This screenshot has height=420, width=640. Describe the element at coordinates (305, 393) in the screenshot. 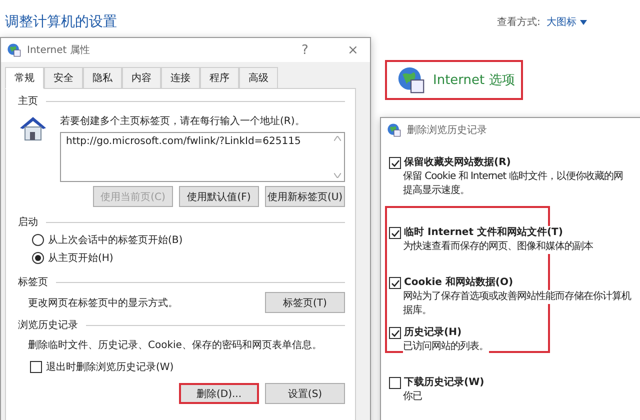

I see `history-button: 设置(S)` at that location.